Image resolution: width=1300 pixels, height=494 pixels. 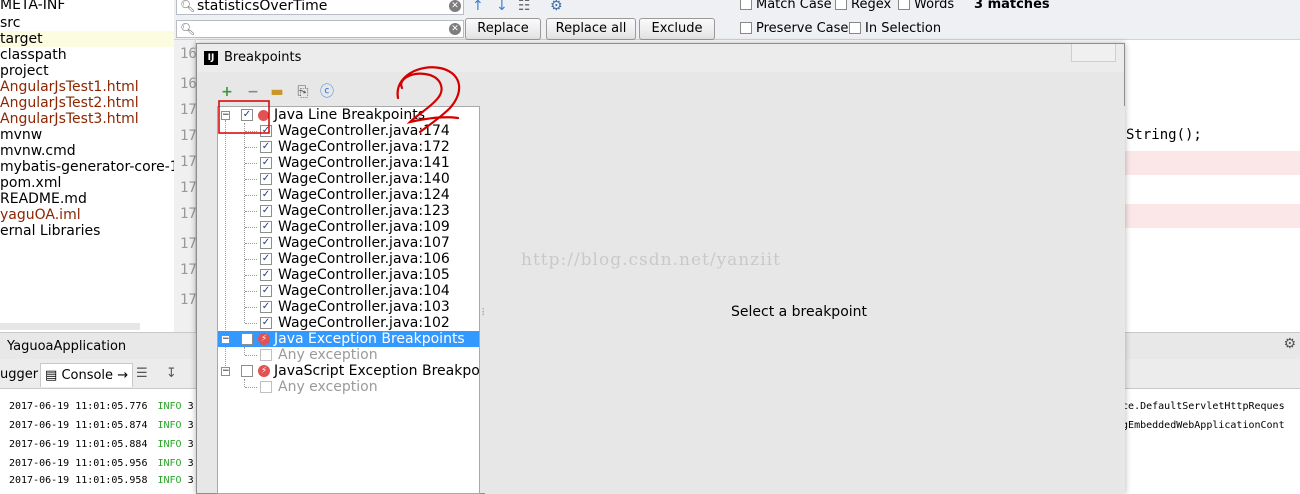 What do you see at coordinates (24, 71) in the screenshot?
I see `tree-item: project` at bounding box center [24, 71].